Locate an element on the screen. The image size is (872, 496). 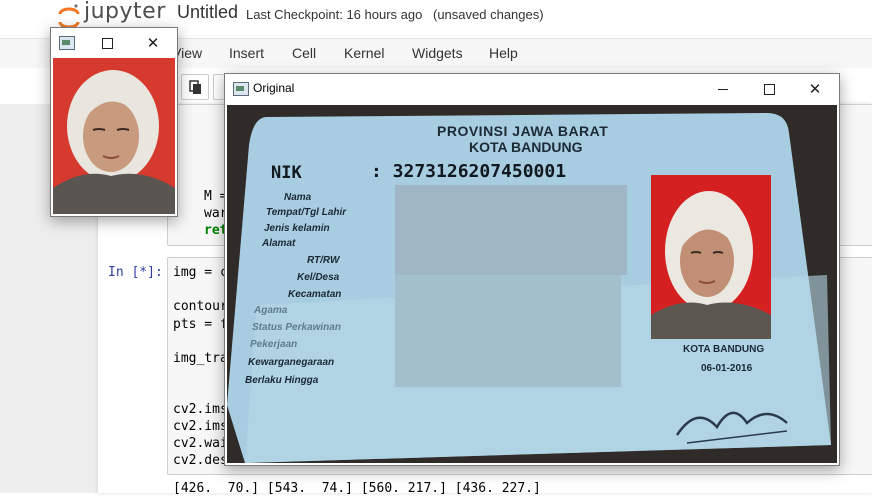
cropped-face-image is located at coordinates (114, 136).